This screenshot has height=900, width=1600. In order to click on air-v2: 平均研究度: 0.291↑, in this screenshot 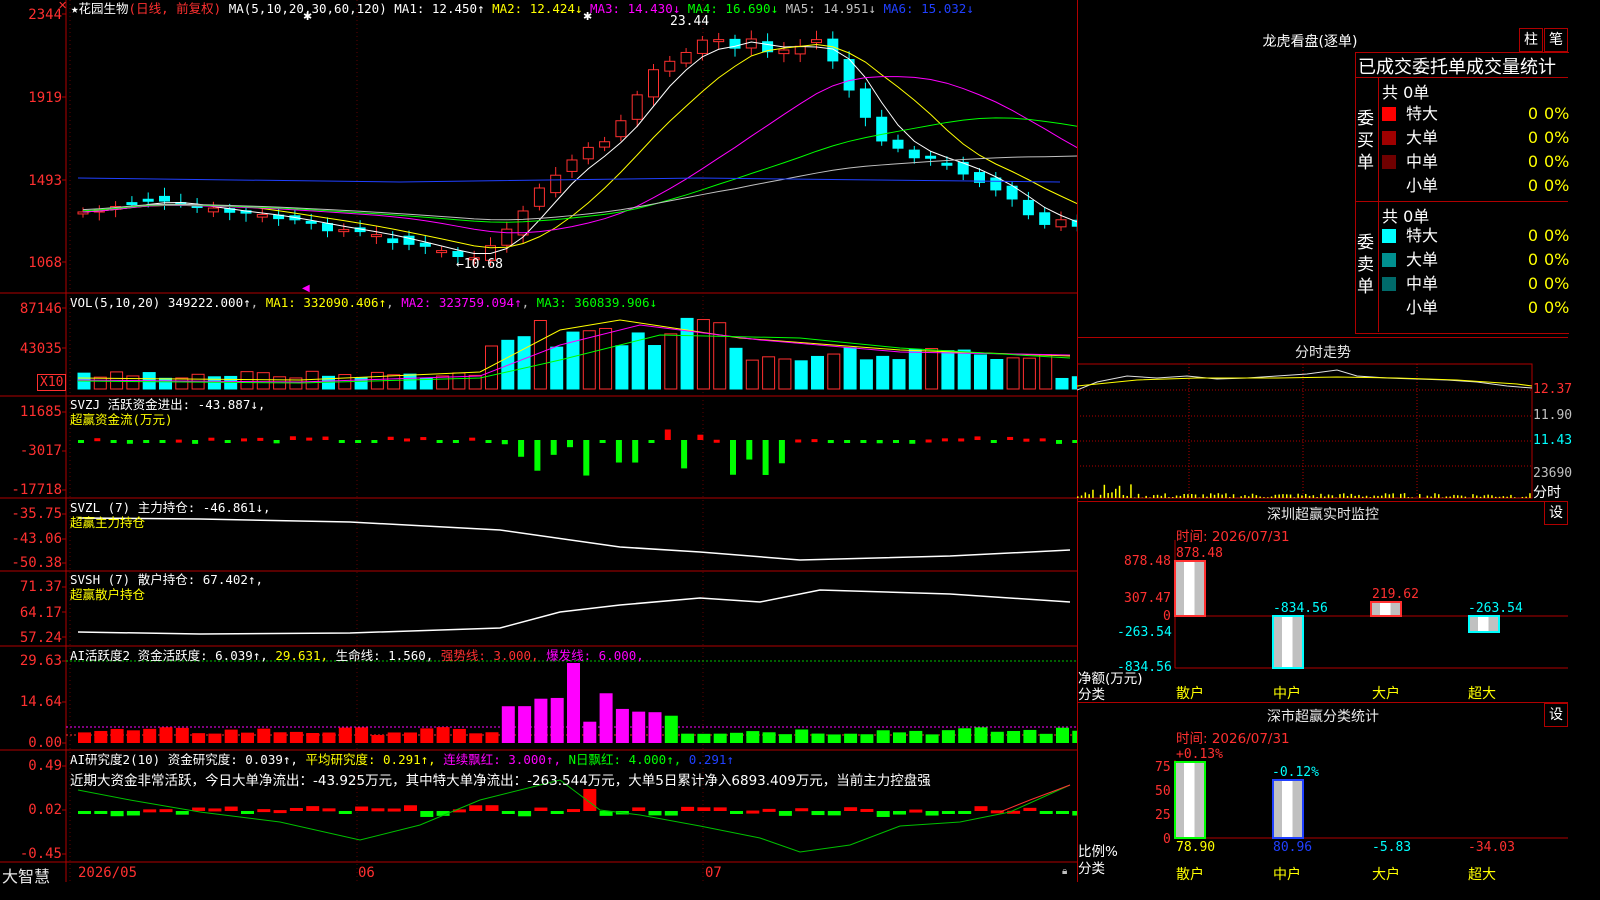, I will do `click(370, 759)`.